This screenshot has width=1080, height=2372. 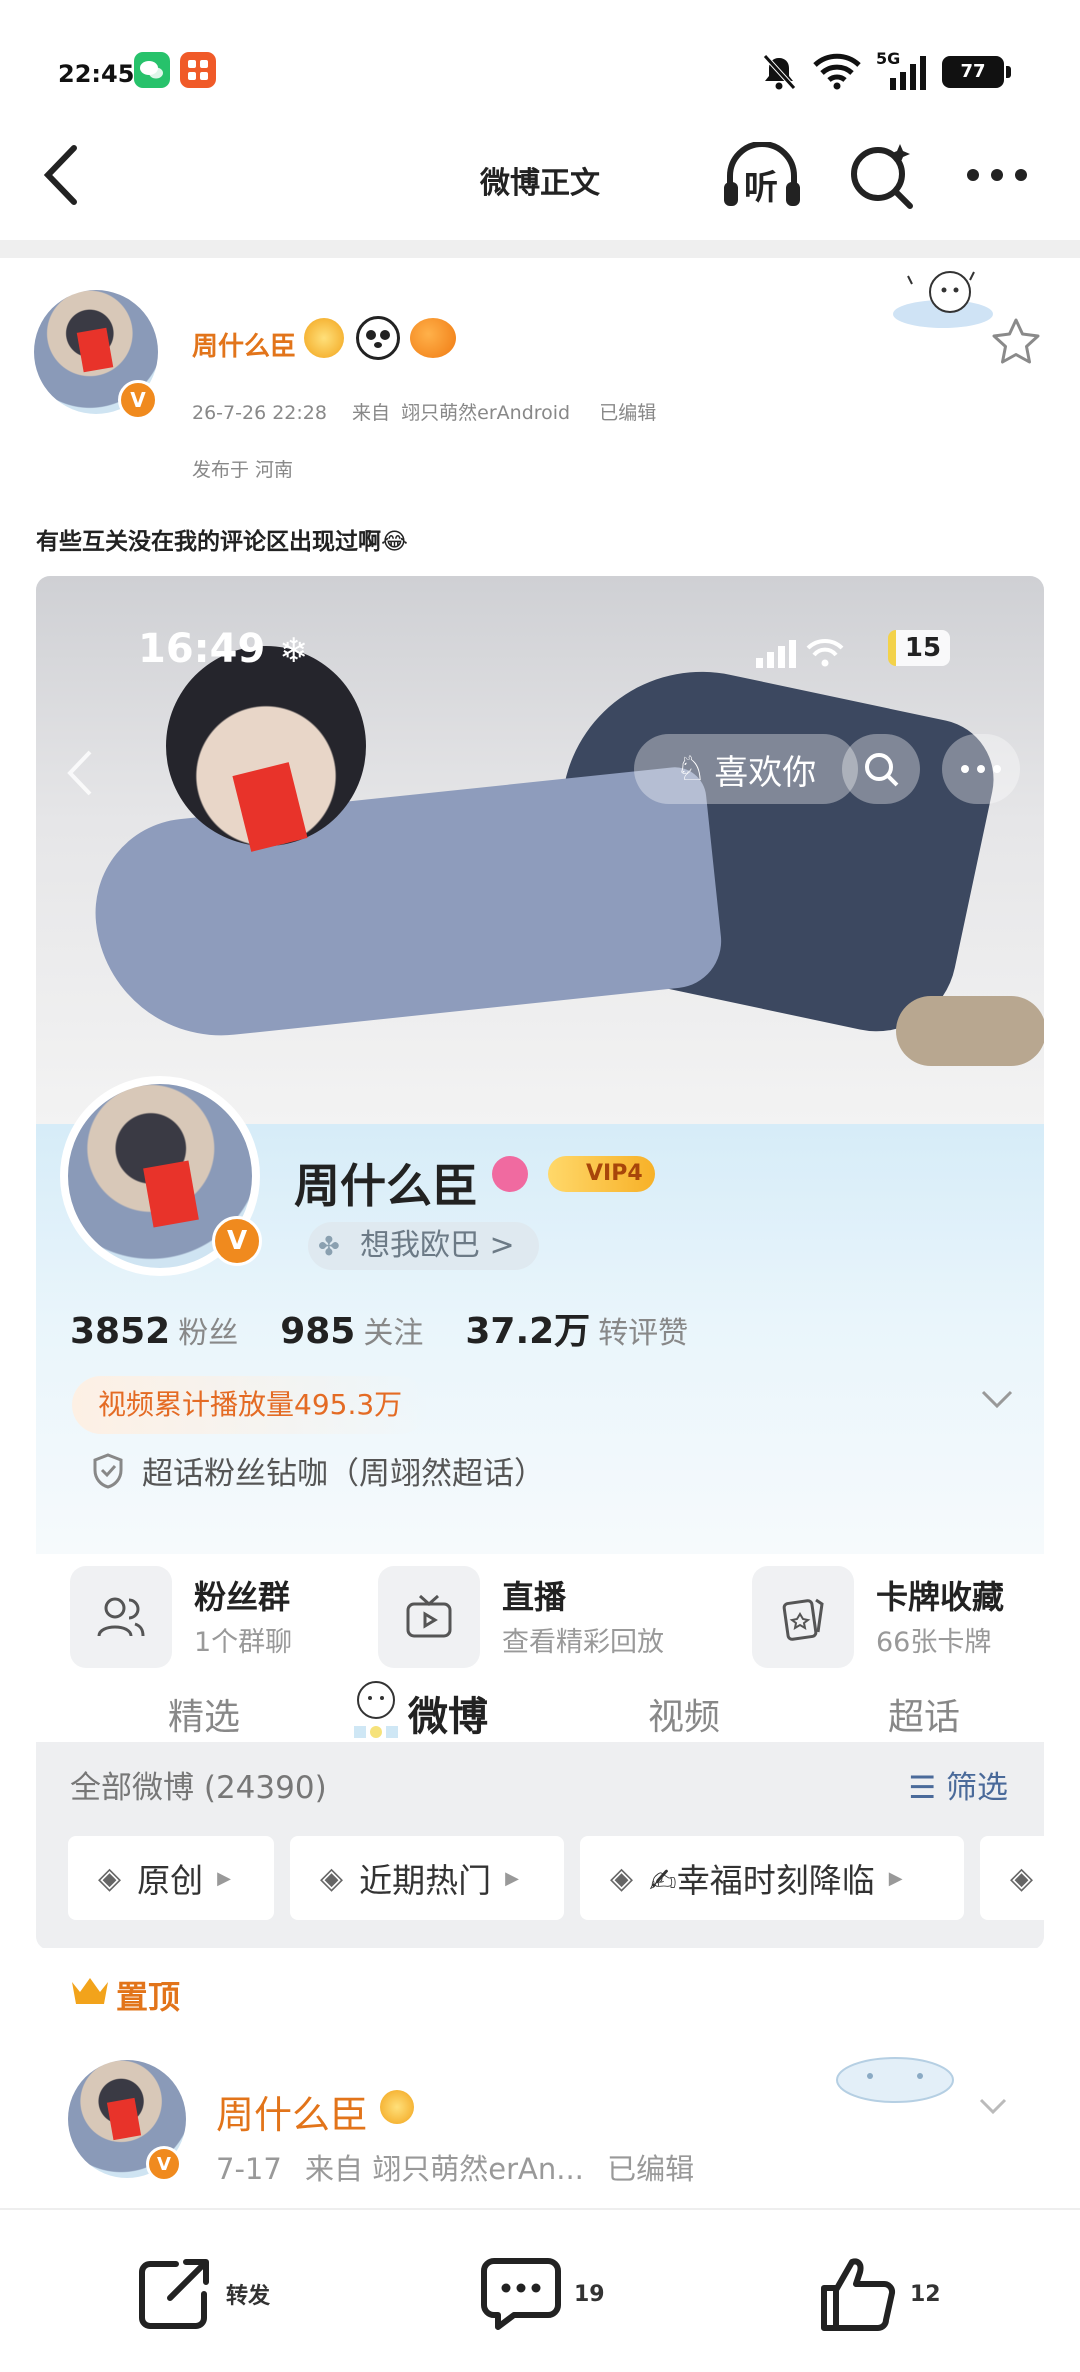 What do you see at coordinates (171, 1878) in the screenshot?
I see `chip-original: ◈ 原创 ▶` at bounding box center [171, 1878].